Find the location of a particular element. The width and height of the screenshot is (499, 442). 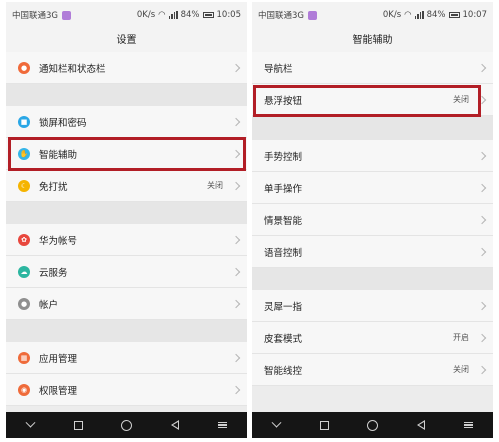

assist-item-scene-smart: 情景智能 is located at coordinates (372, 220).